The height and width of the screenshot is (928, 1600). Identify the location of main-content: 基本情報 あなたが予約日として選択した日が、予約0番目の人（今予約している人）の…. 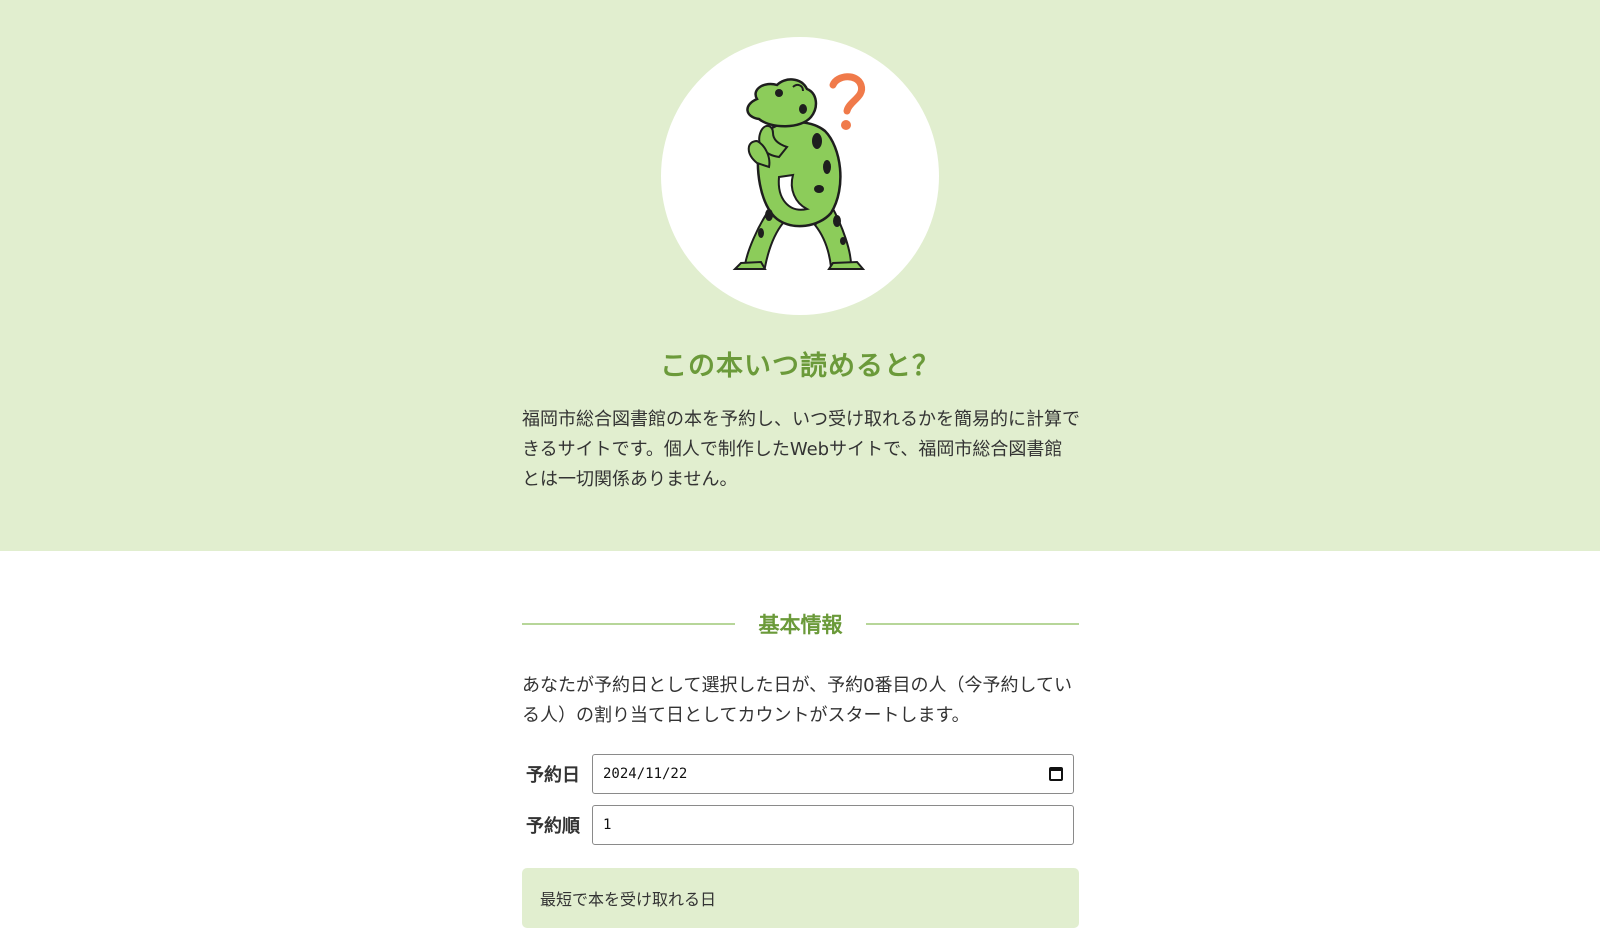
(800, 739).